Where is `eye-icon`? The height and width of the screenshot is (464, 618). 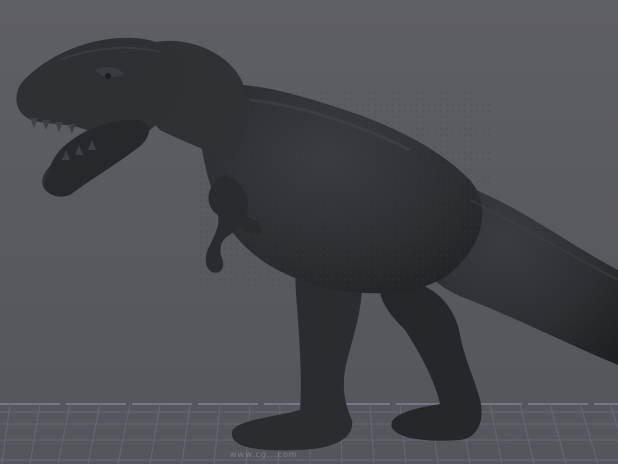 eye-icon is located at coordinates (108, 76).